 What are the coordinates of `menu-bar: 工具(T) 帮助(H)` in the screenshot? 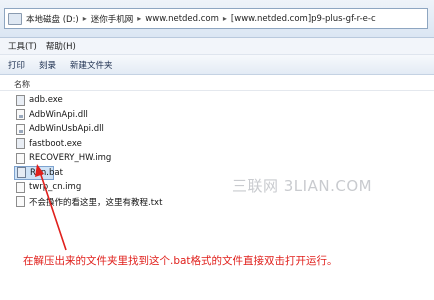 It's located at (217, 46).